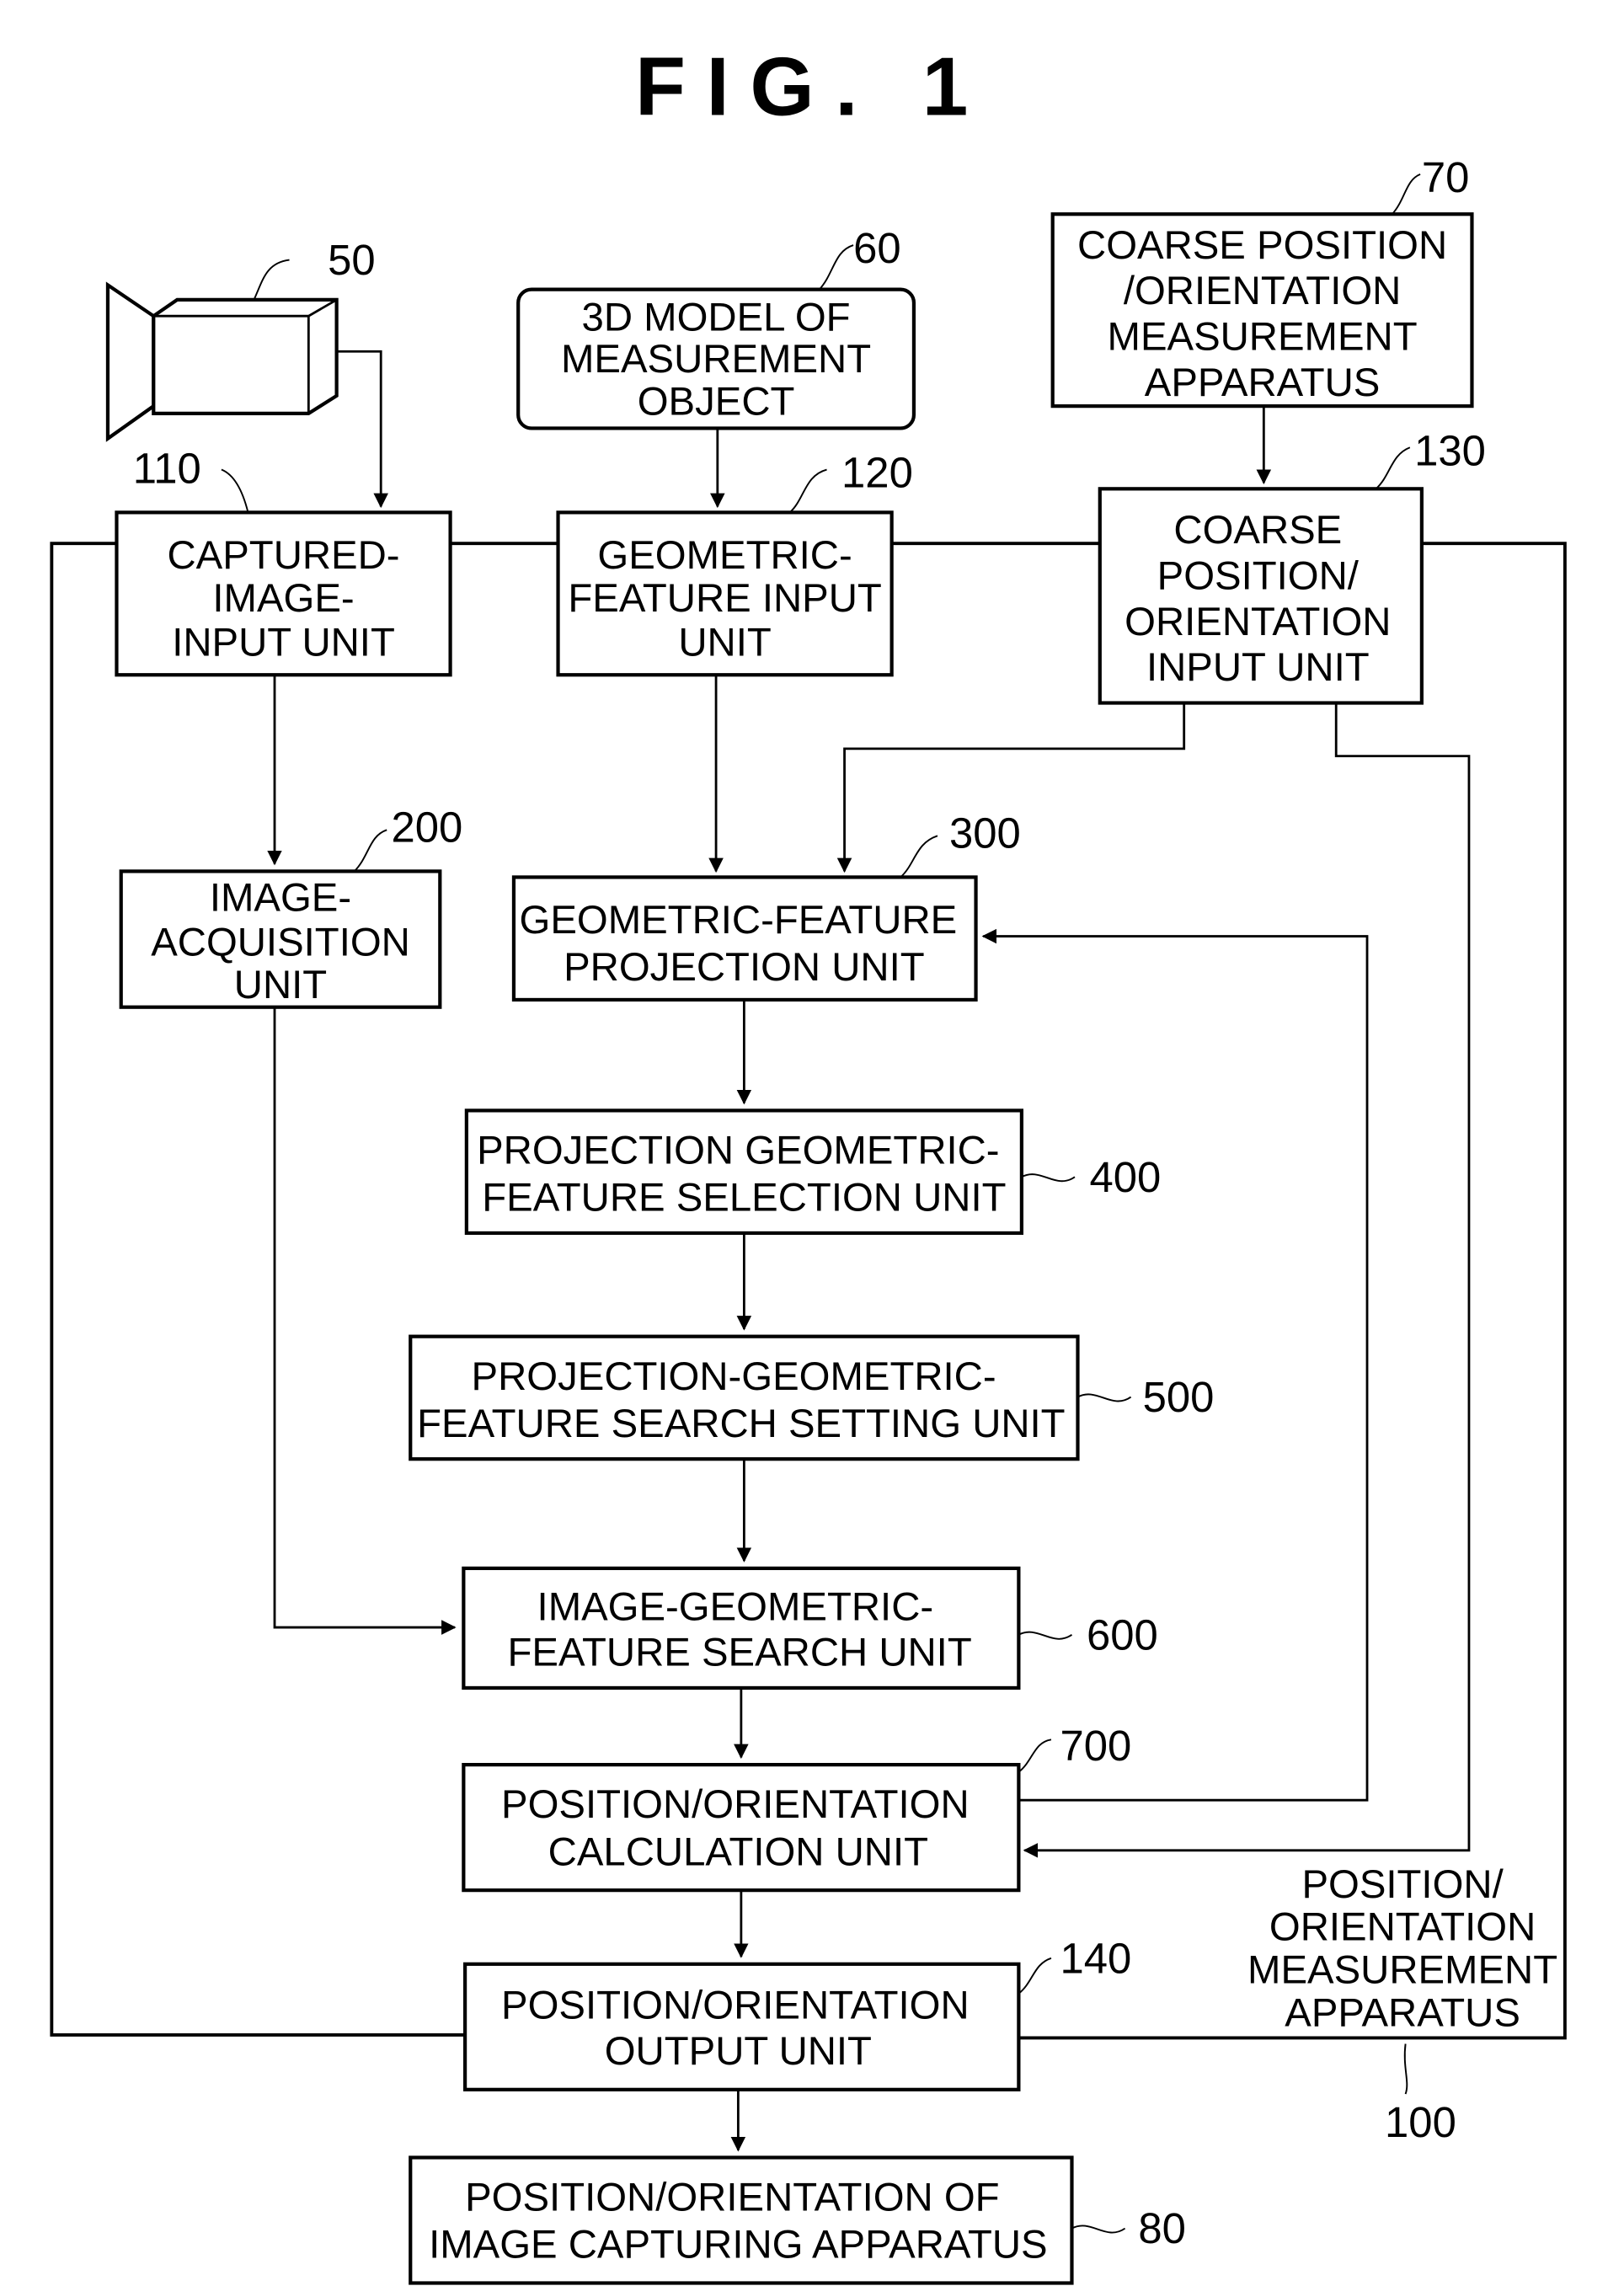 Image resolution: width=1624 pixels, height=2286 pixels. I want to click on diagram-label: GEOMETRIC-, so click(724, 555).